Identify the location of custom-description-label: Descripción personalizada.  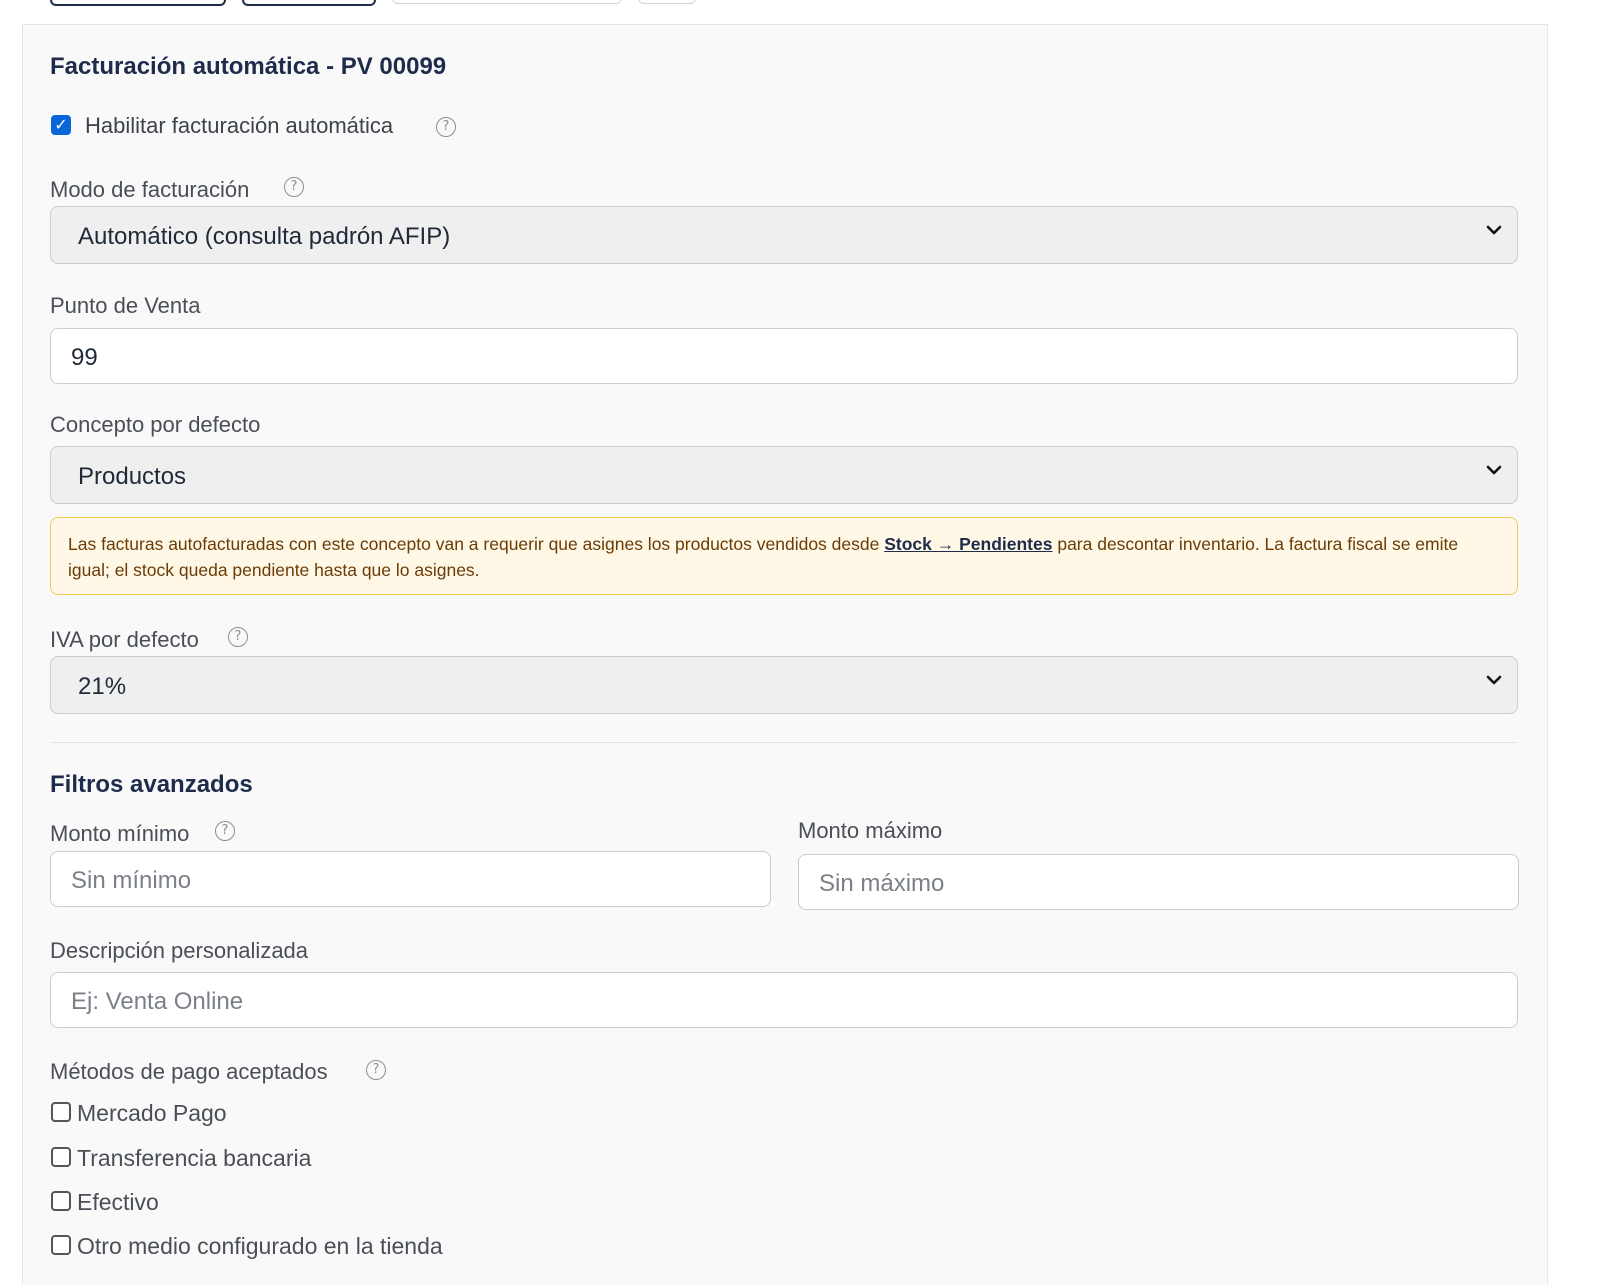
(179, 950).